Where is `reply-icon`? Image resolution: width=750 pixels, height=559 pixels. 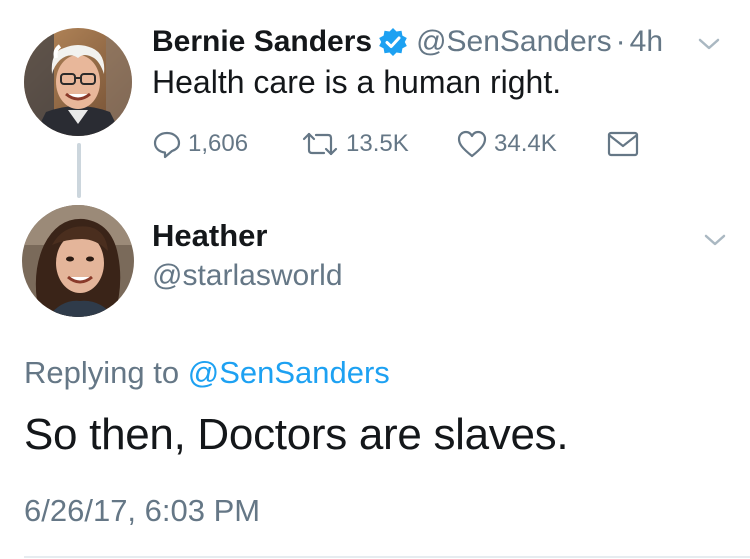
reply-icon is located at coordinates (167, 145).